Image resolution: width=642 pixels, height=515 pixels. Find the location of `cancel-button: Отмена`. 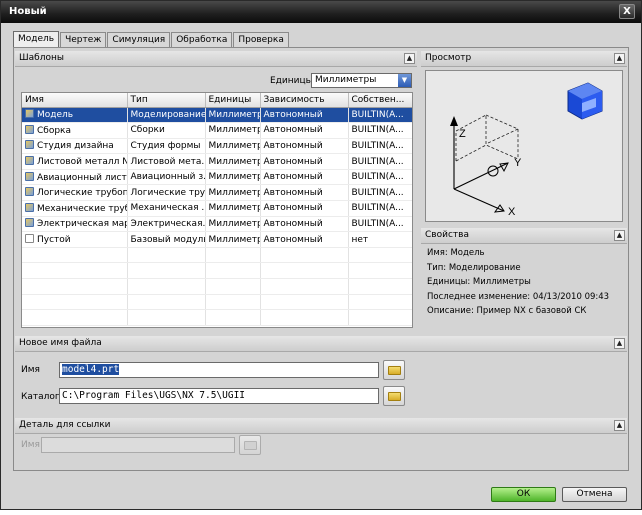

cancel-button: Отмена is located at coordinates (594, 494).